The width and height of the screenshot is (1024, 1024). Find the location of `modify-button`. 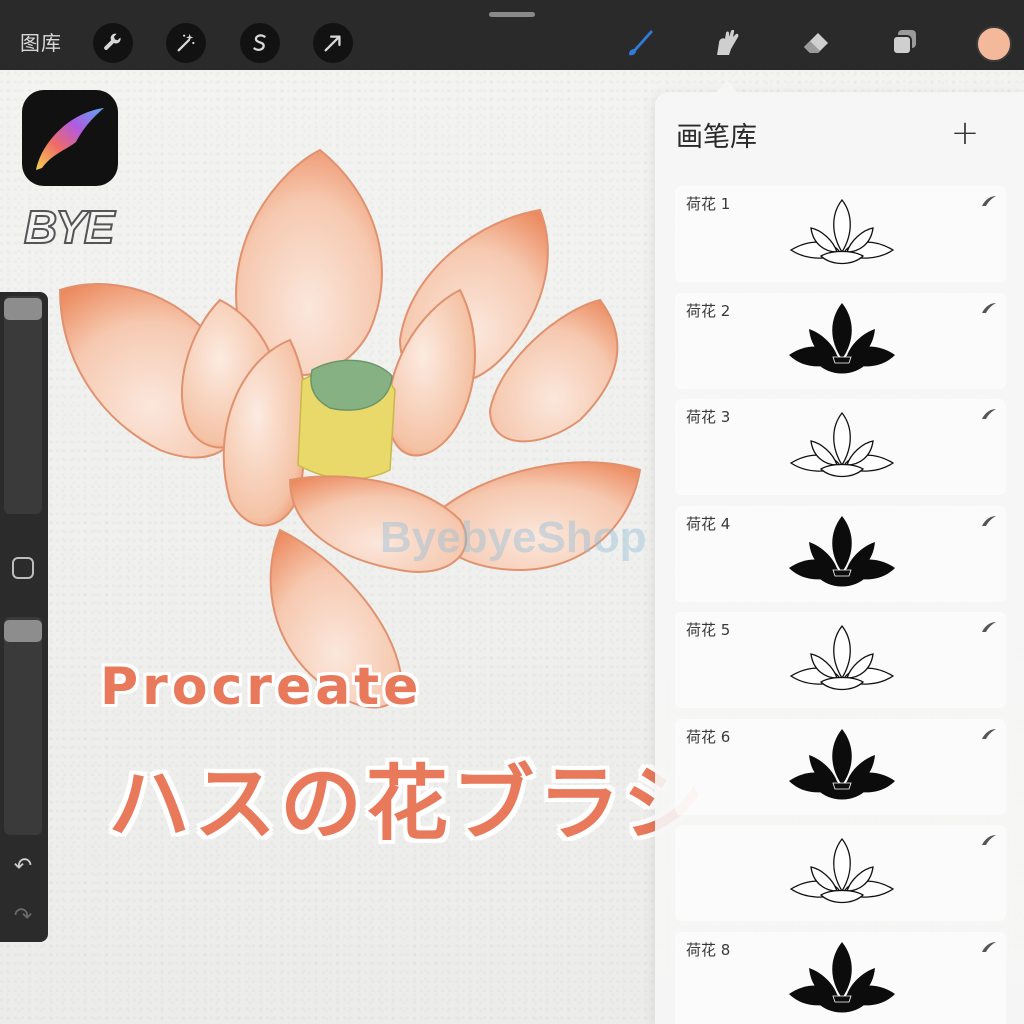

modify-button is located at coordinates (23, 568).